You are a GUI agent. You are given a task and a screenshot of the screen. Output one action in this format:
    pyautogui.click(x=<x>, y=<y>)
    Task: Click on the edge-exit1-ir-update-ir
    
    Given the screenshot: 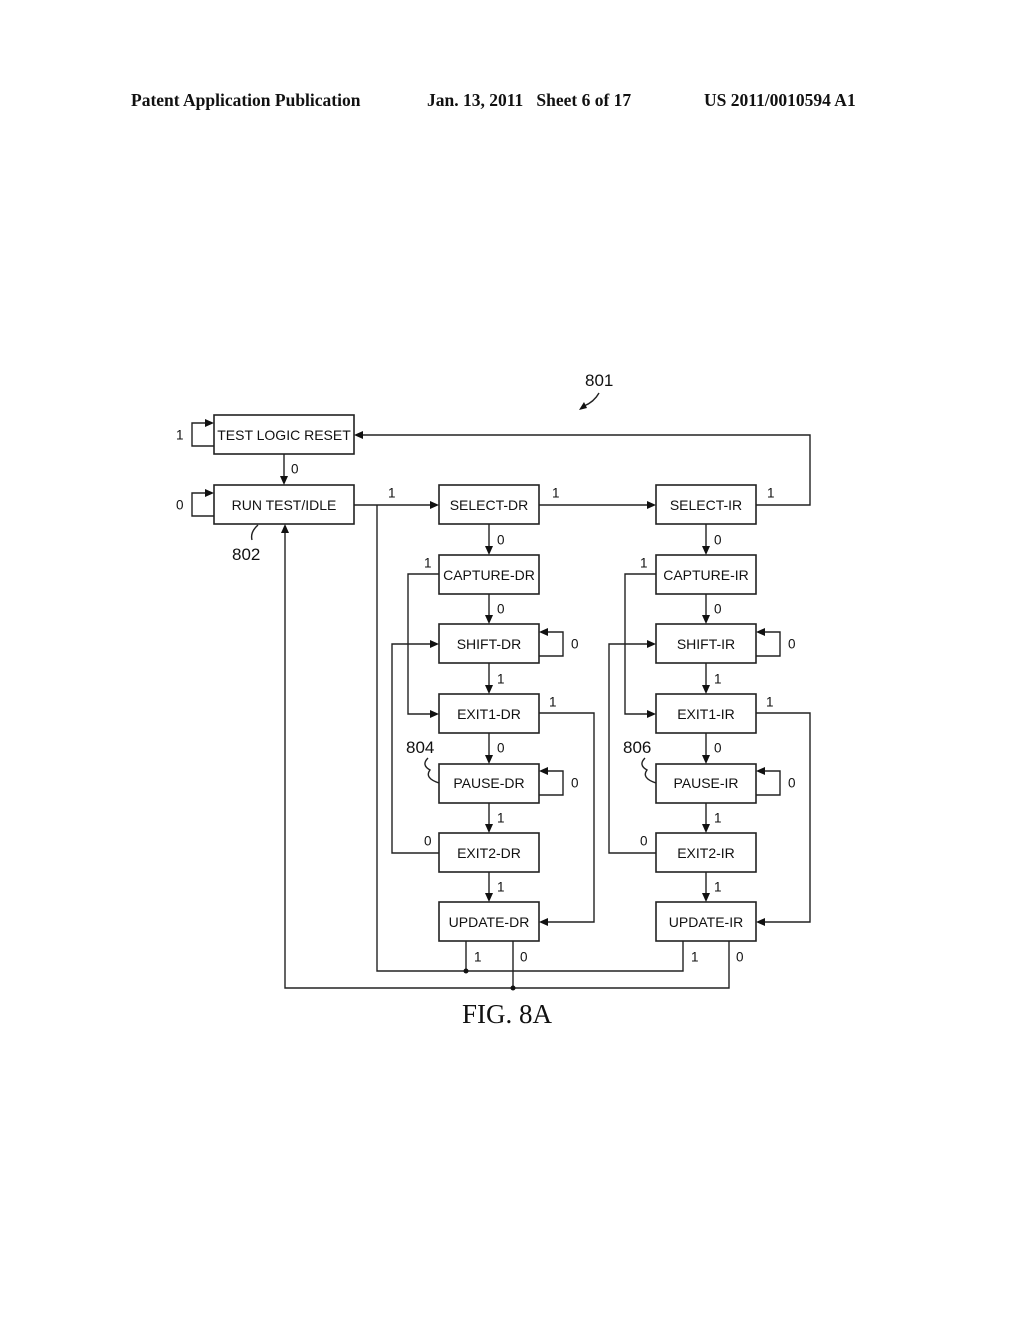 What is the action you would take?
    pyautogui.click(x=783, y=817)
    